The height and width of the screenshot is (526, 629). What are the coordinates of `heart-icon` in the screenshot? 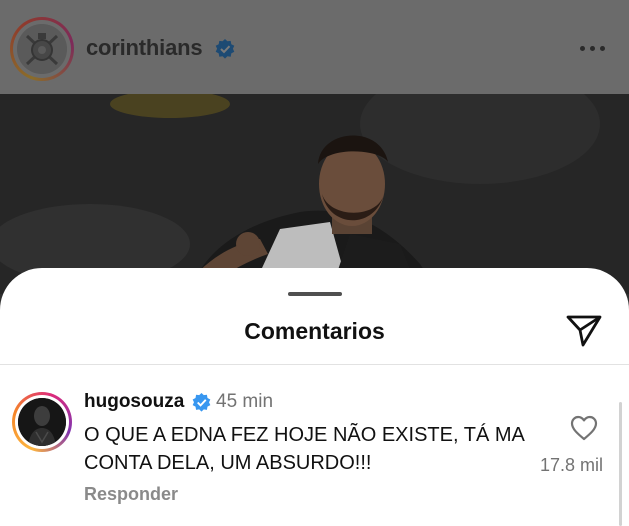 It's located at (584, 428).